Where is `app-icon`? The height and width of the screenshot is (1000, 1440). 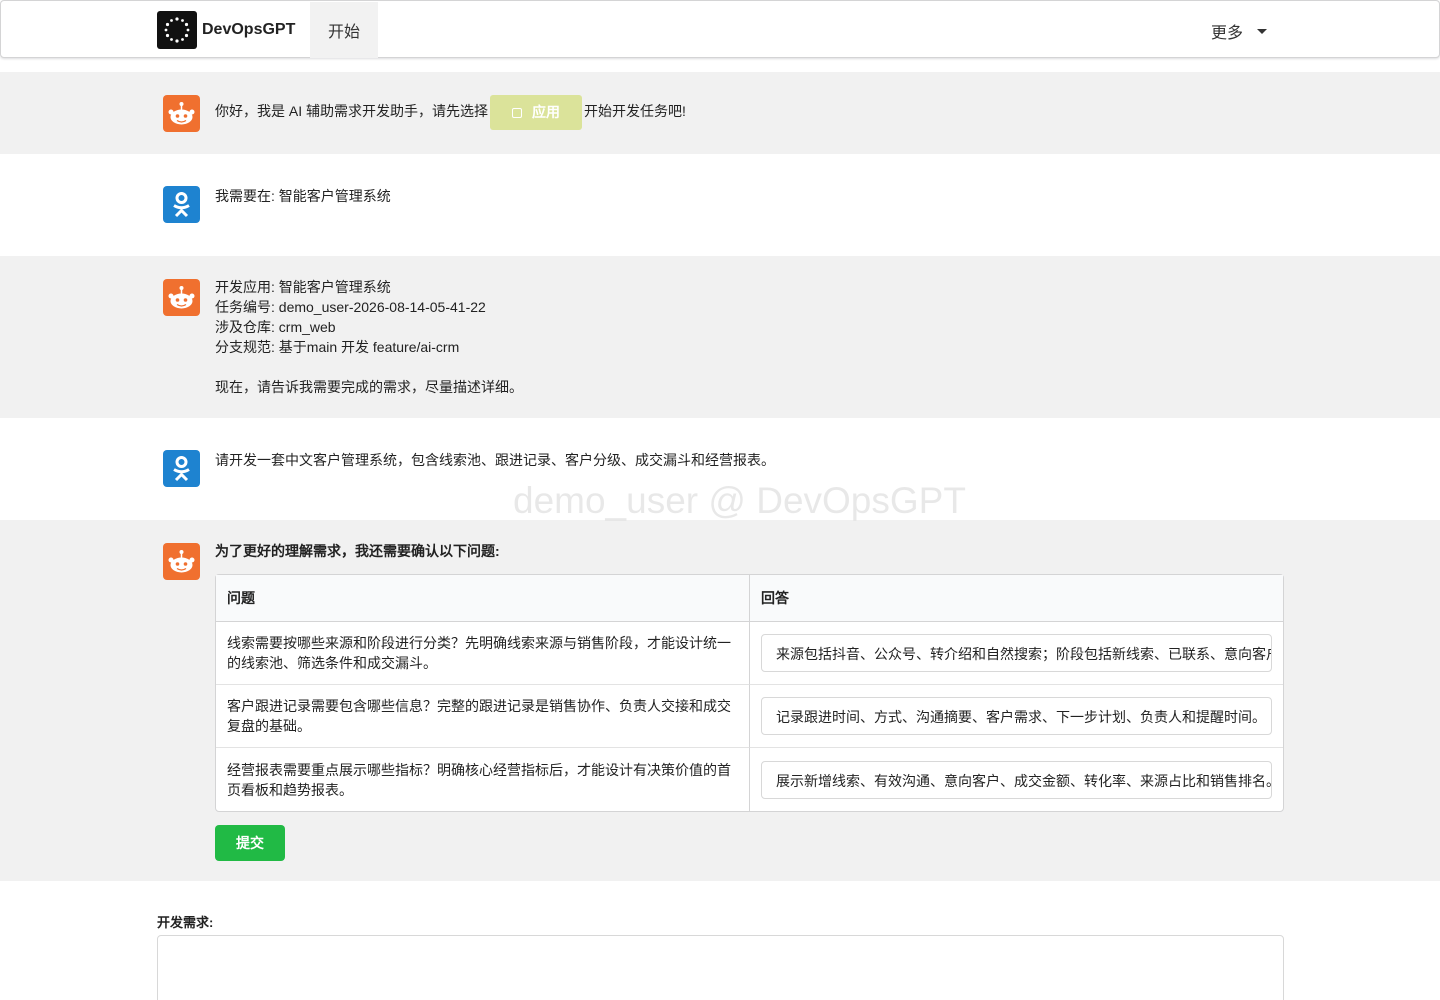 app-icon is located at coordinates (517, 112).